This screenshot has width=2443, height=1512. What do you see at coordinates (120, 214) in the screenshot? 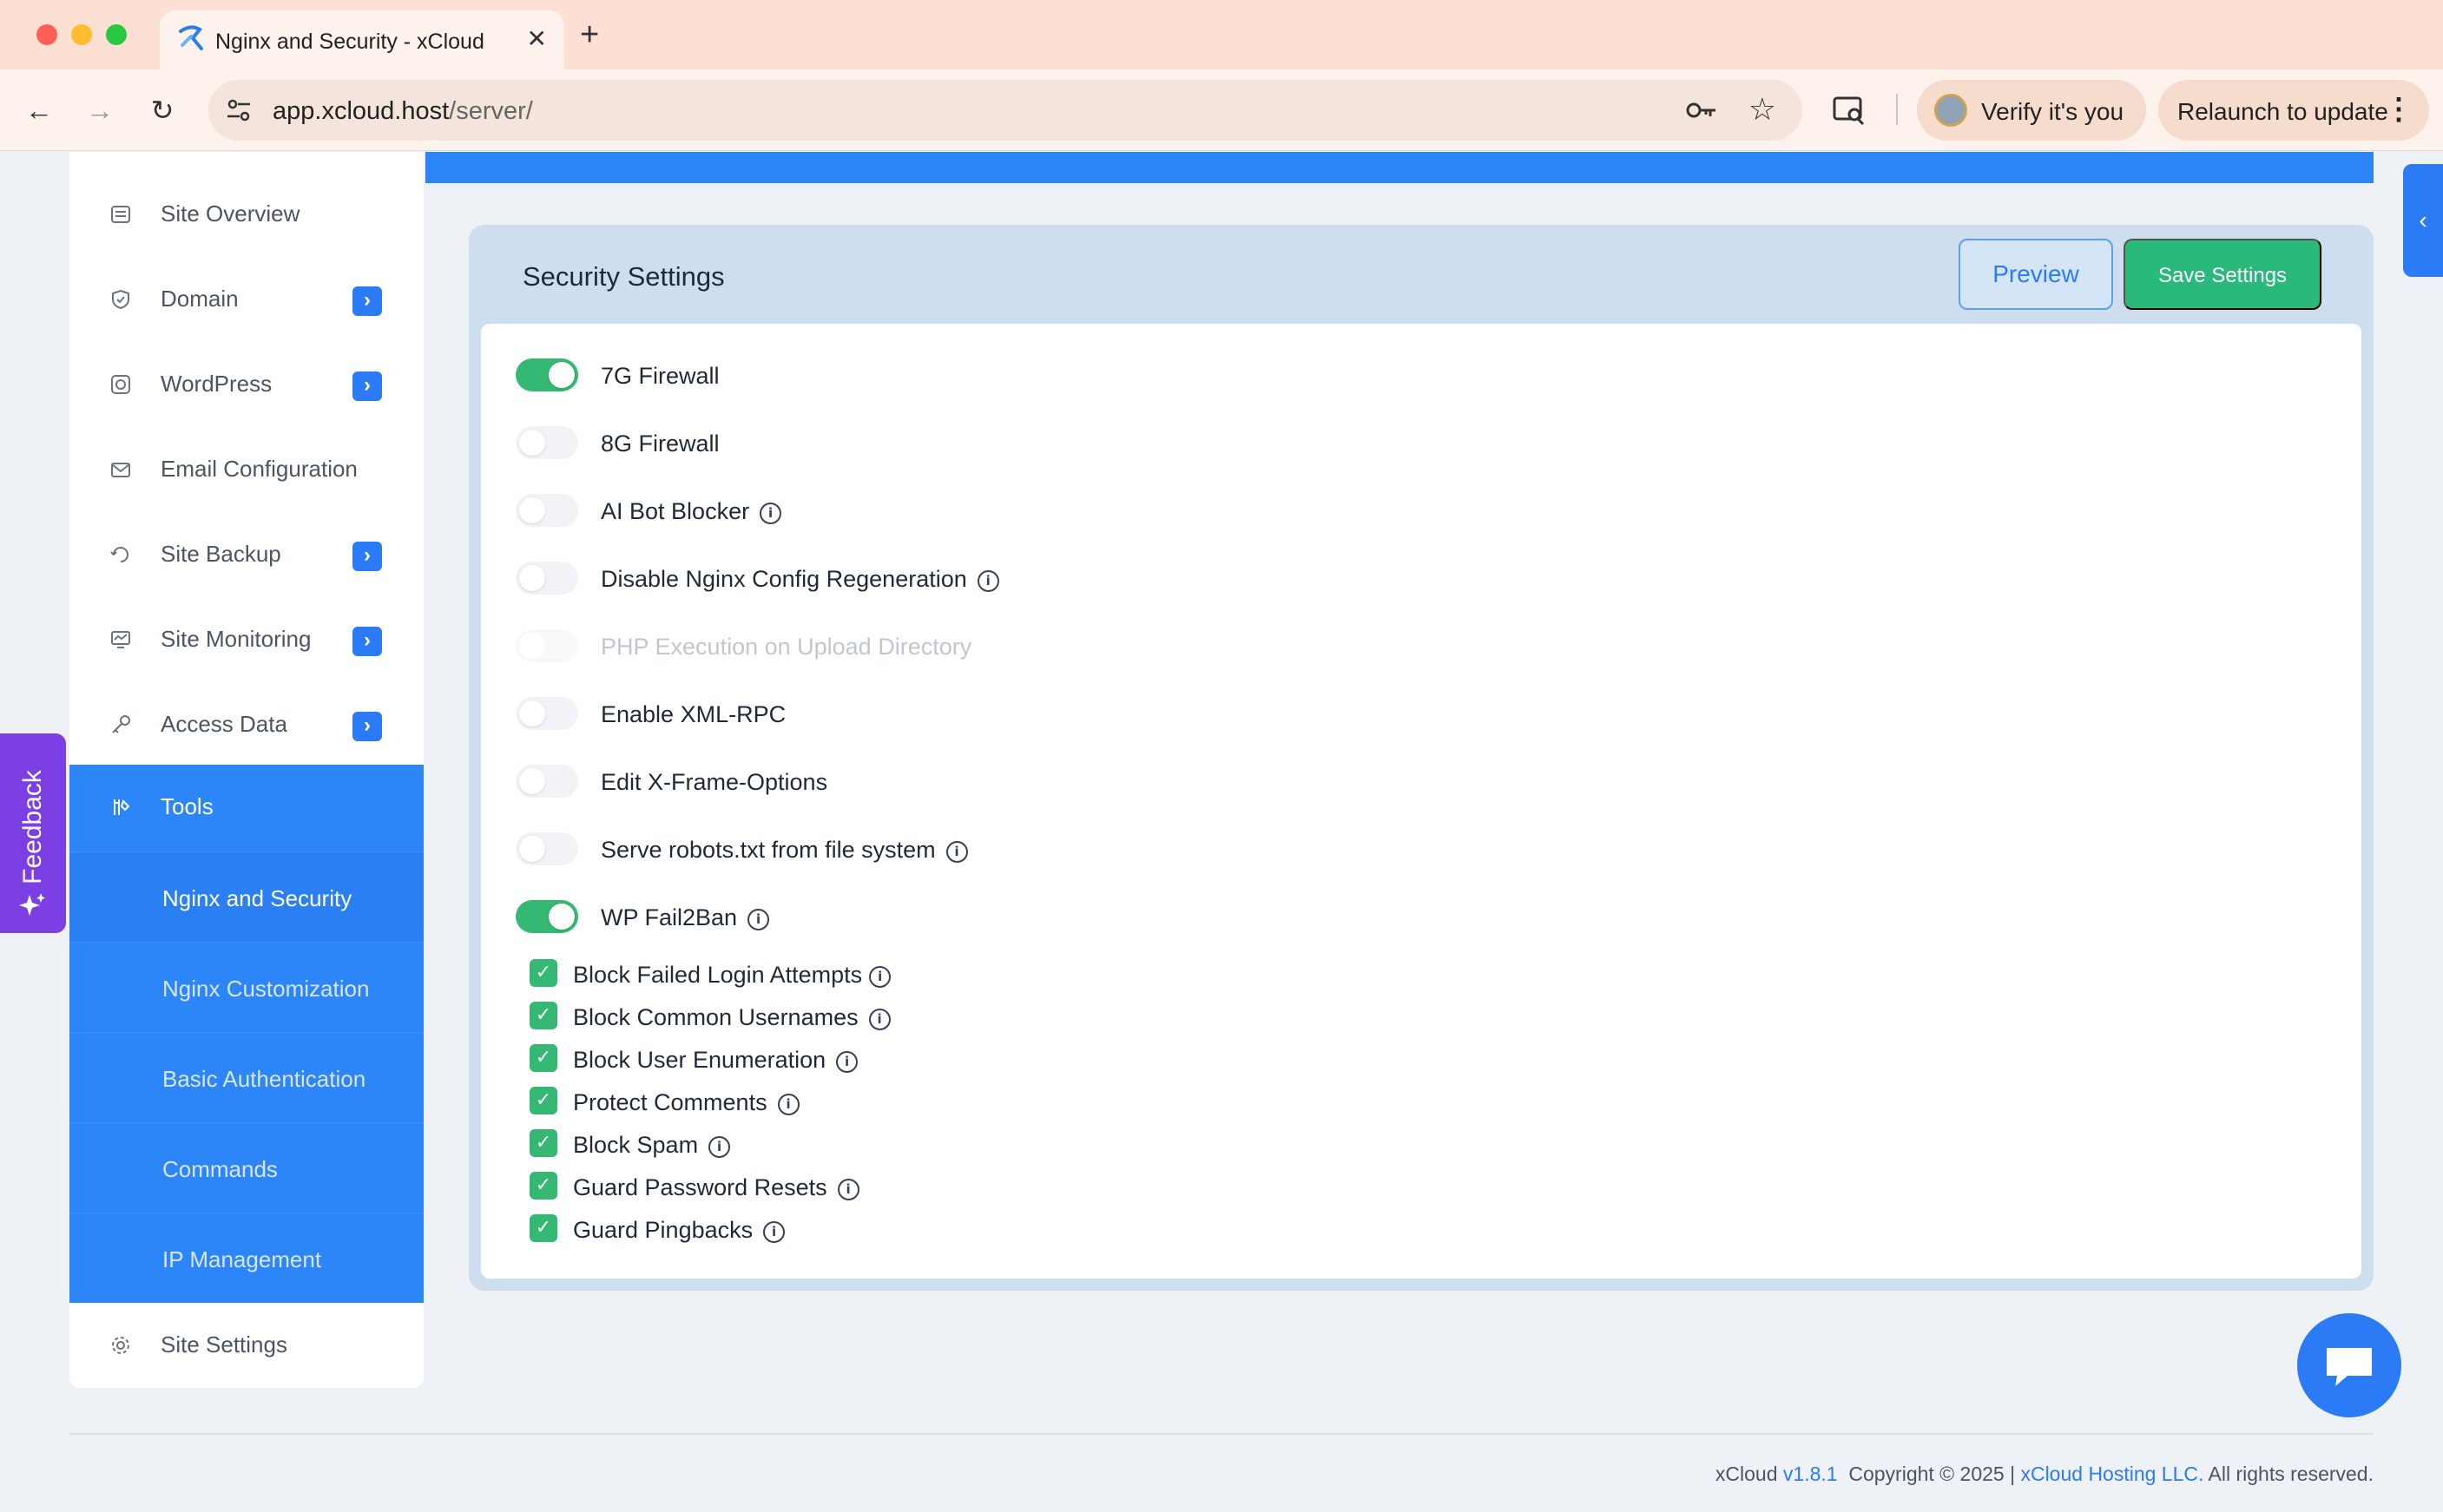
I see `document-icon` at bounding box center [120, 214].